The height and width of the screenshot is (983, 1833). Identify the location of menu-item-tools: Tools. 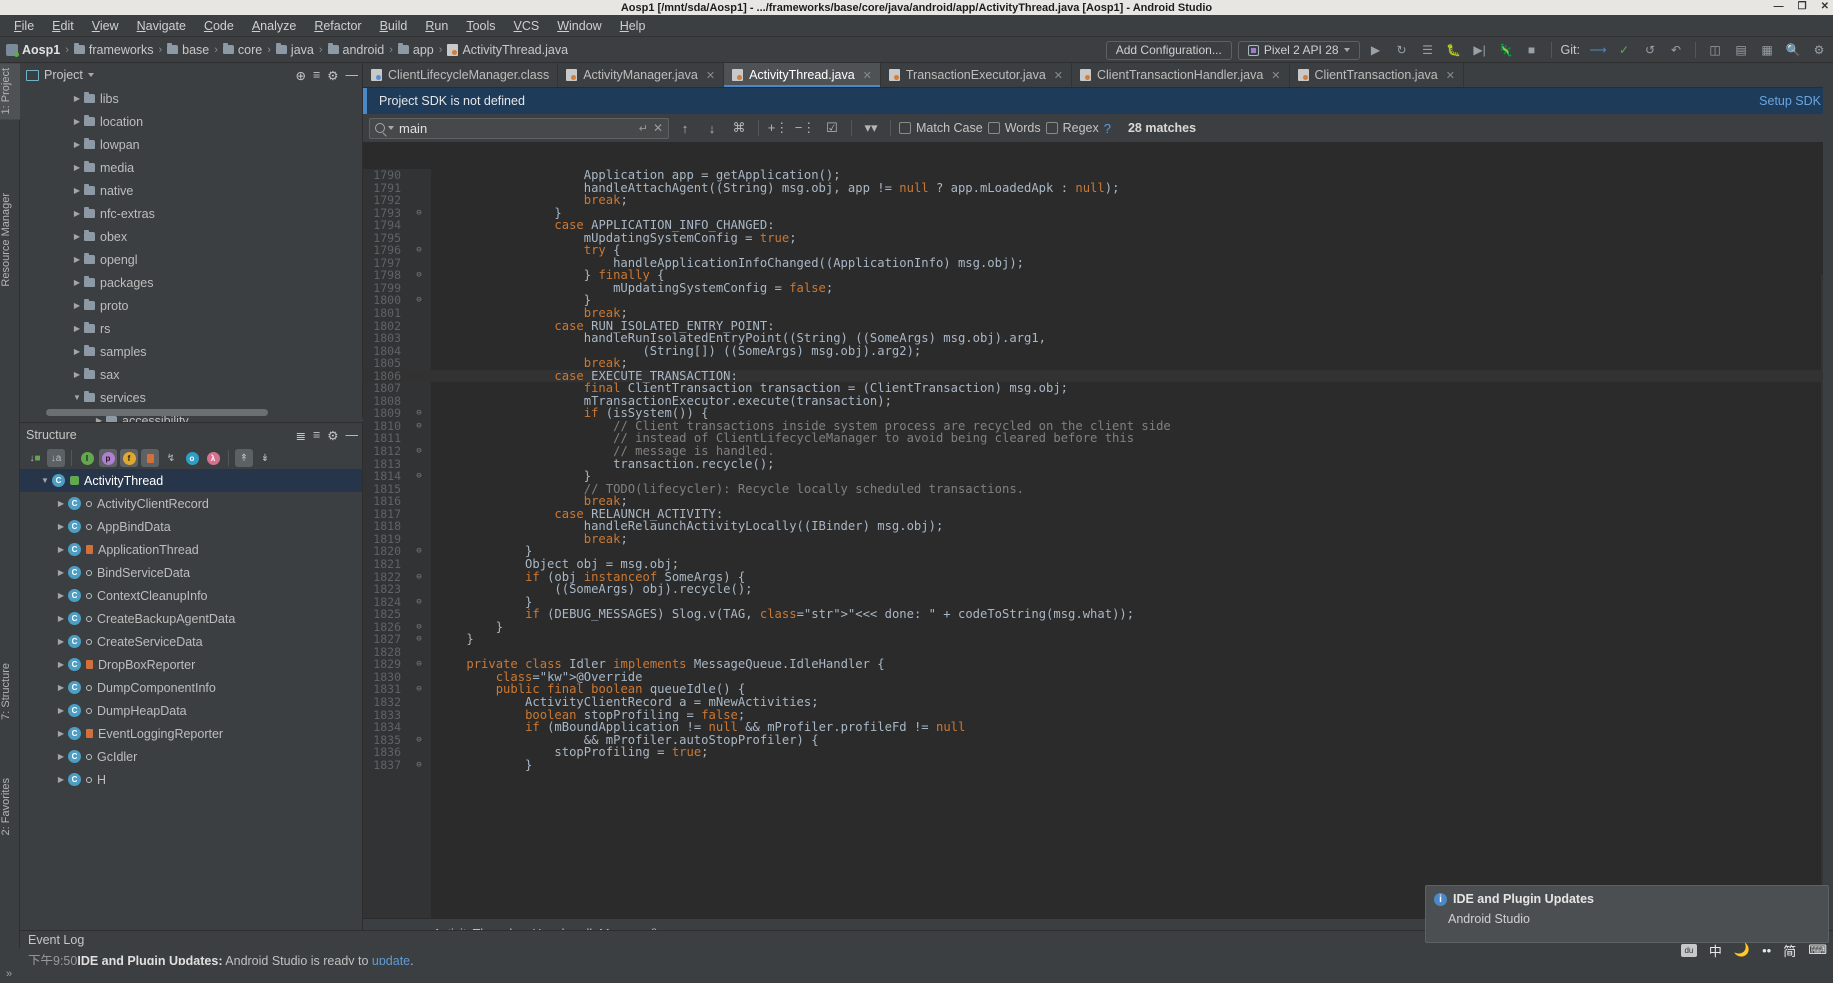
(480, 26).